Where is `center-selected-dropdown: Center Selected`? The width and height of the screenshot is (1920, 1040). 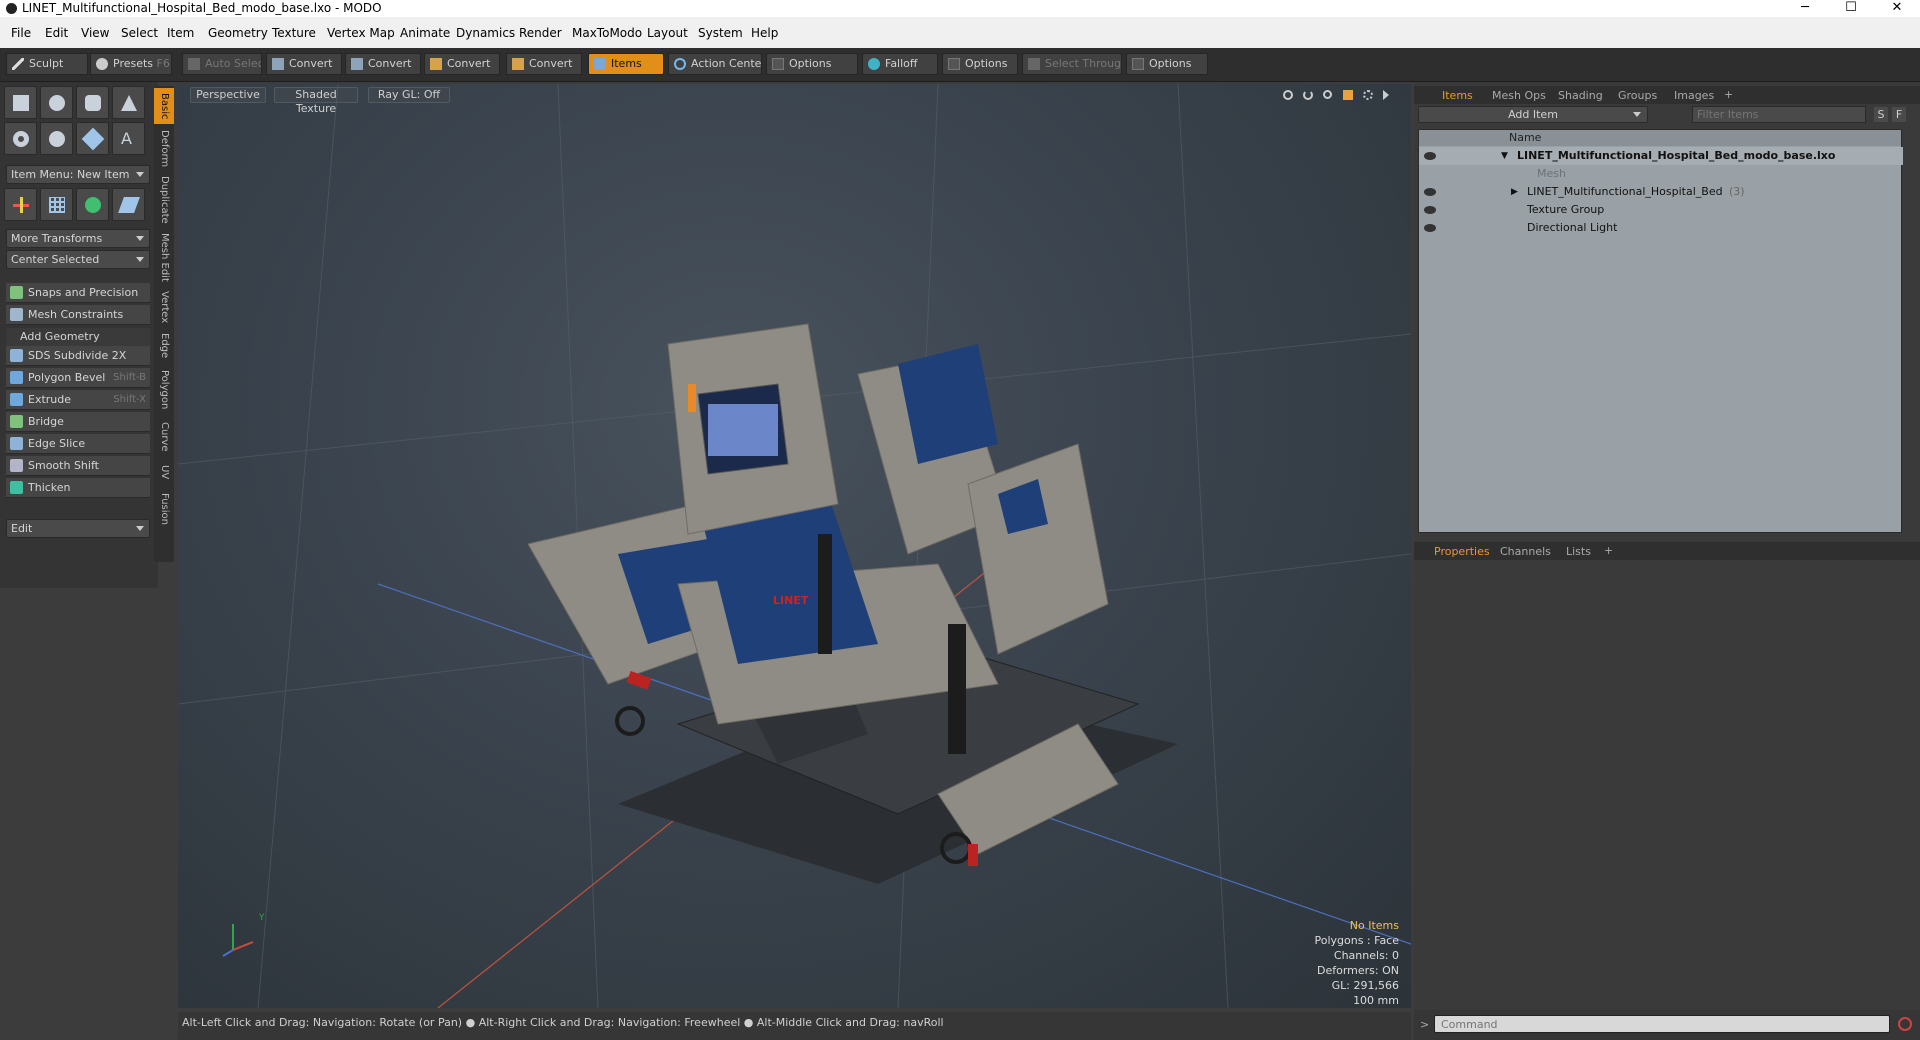
center-selected-dropdown: Center Selected is located at coordinates (78, 259).